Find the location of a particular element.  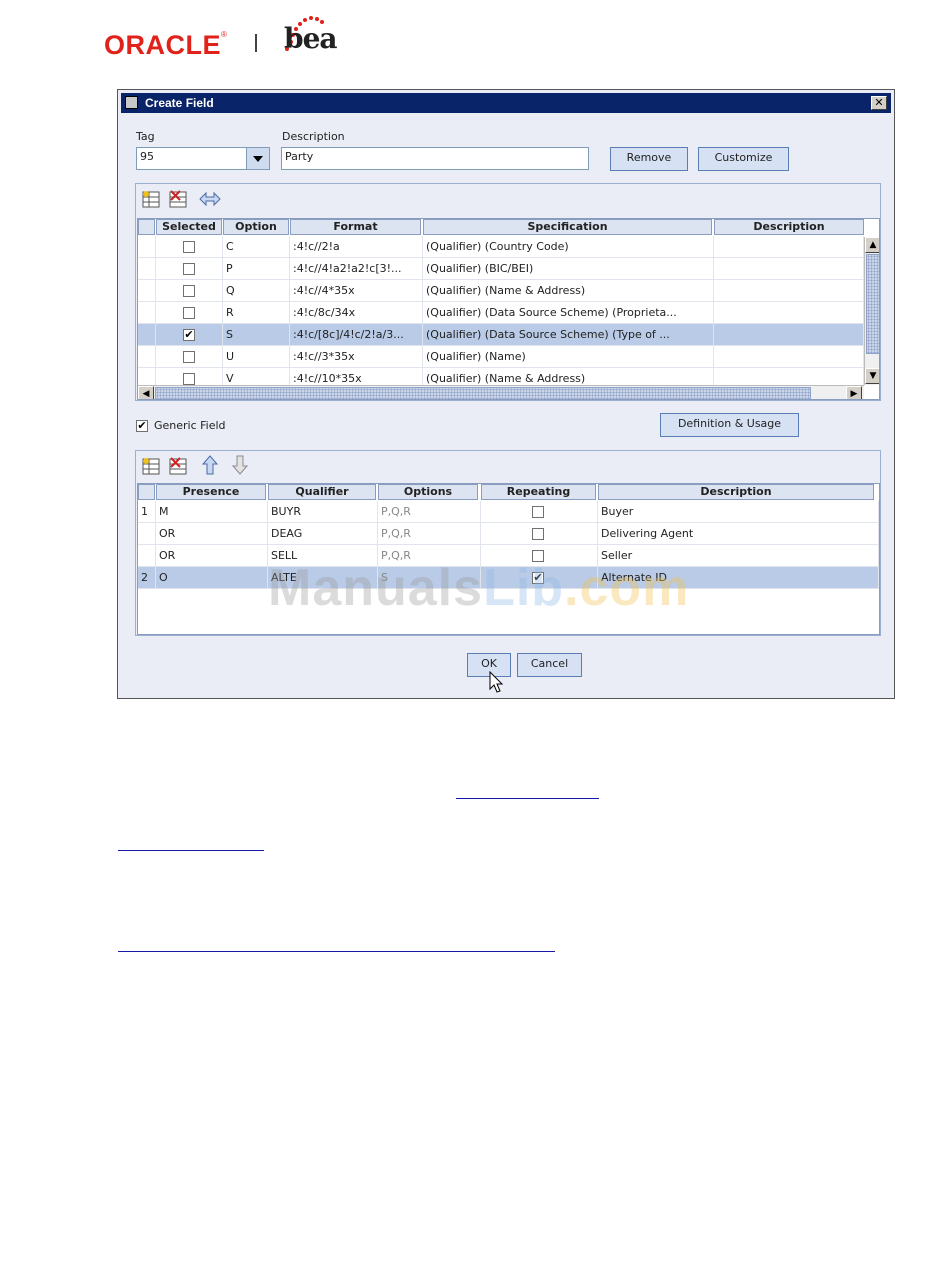

watermark: ManualsLib.com is located at coordinates (479, 588).